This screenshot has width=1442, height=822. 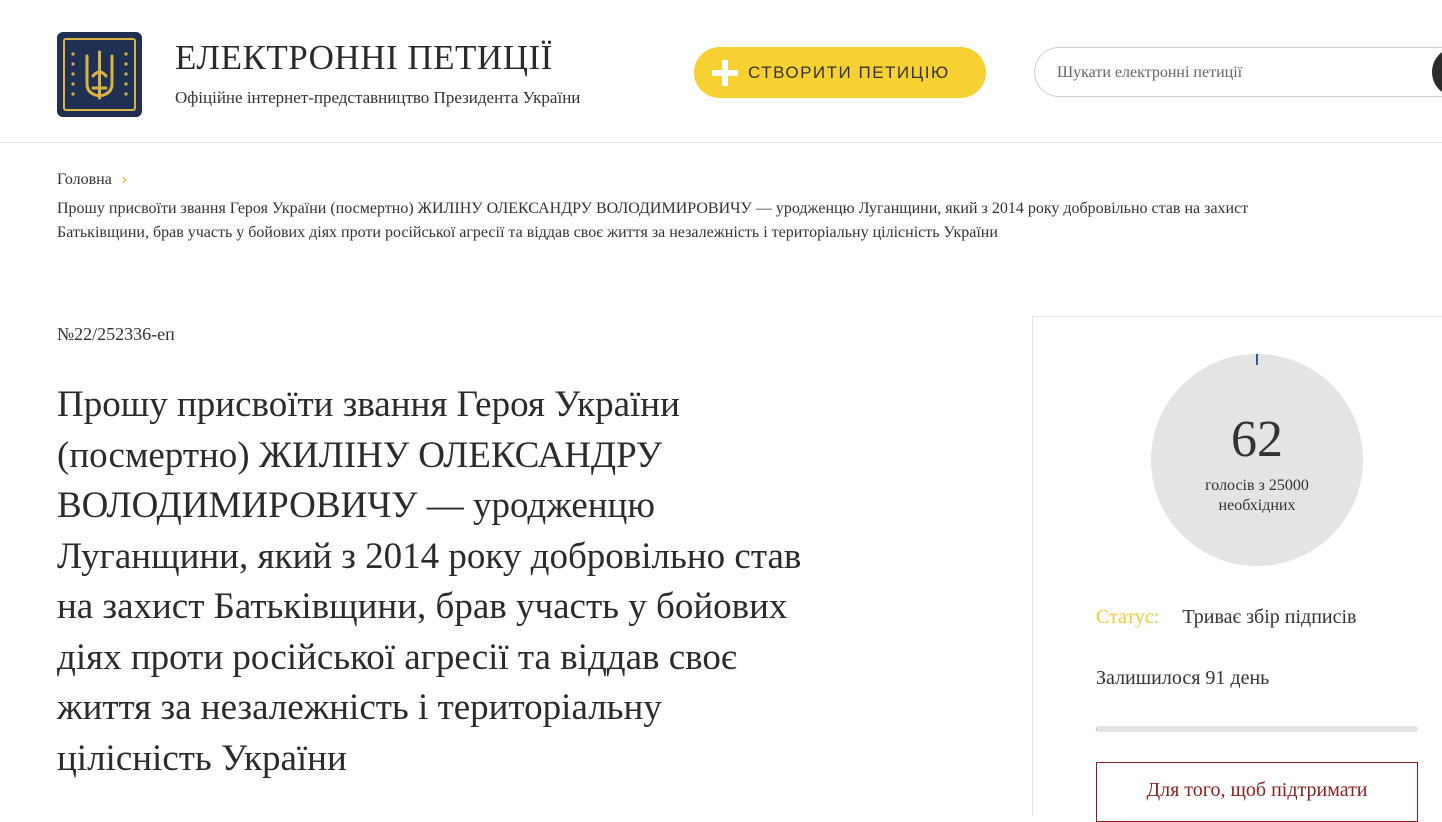 I want to click on site-title: ЕЛЕКТРОННІ ПЕТИЦІЇ, so click(x=364, y=58).